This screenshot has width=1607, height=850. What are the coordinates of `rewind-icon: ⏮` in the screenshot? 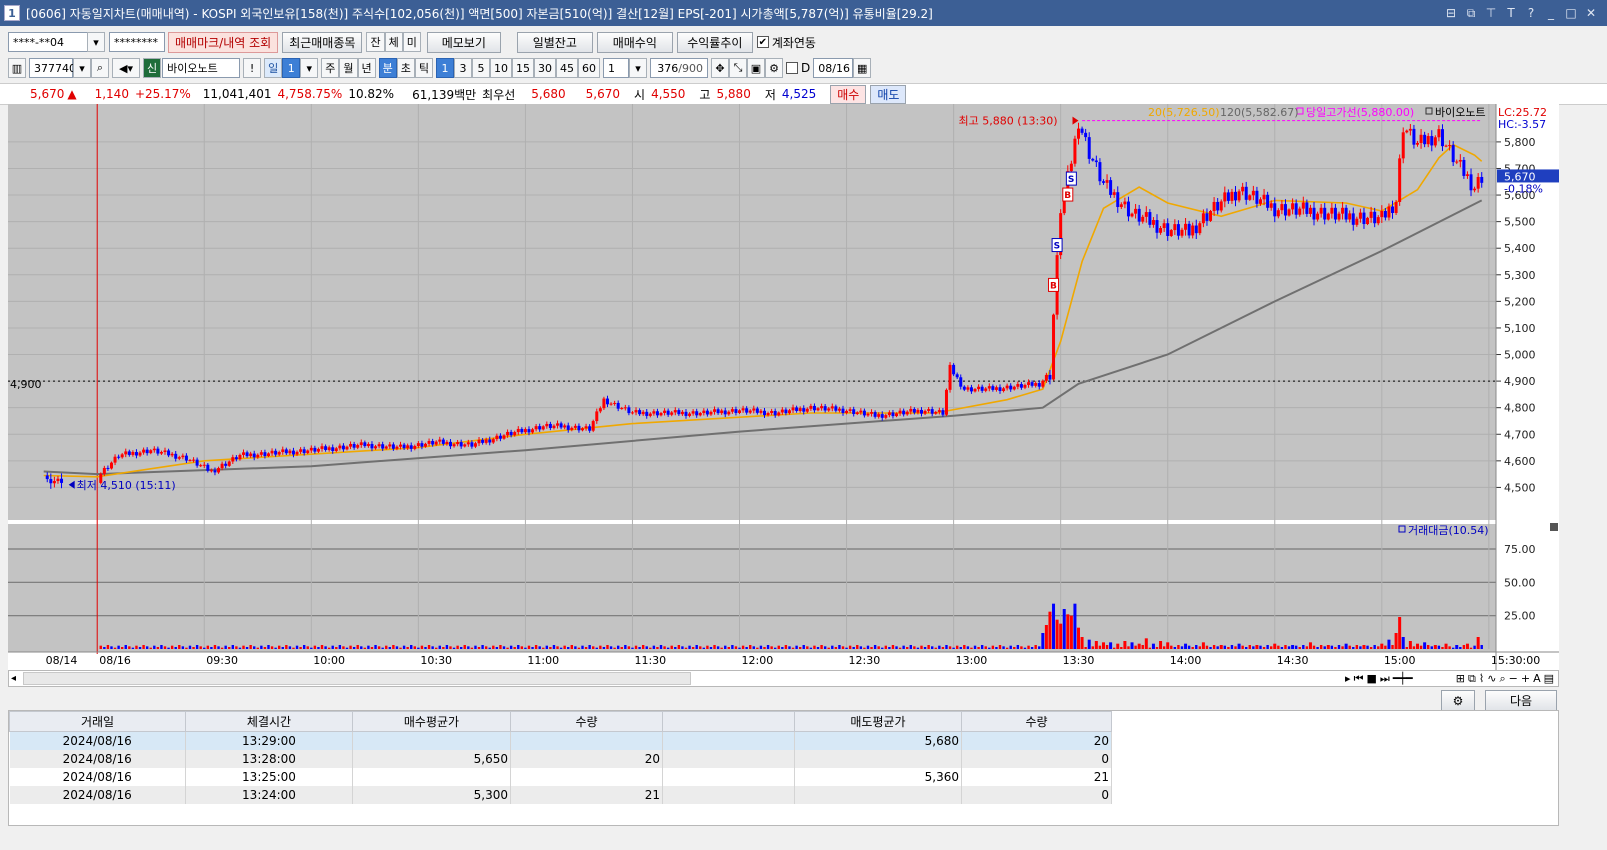 It's located at (1359, 679).